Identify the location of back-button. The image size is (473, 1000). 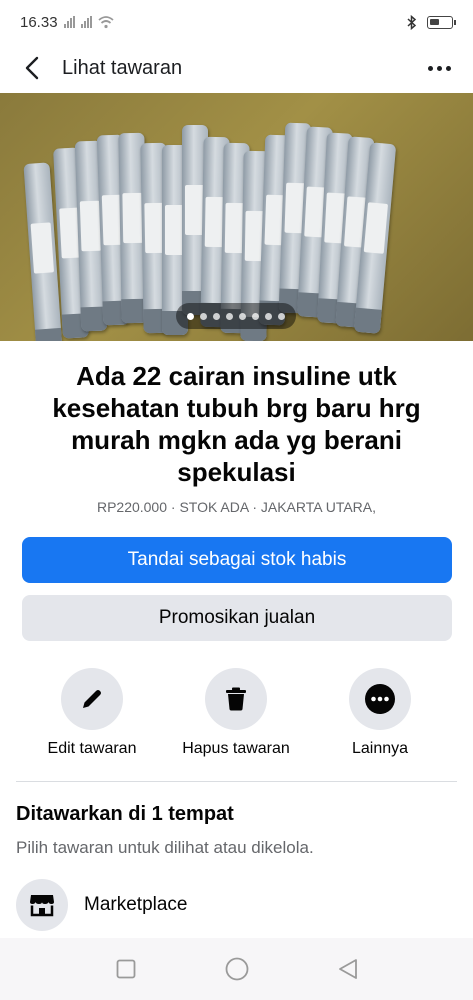
(32, 68).